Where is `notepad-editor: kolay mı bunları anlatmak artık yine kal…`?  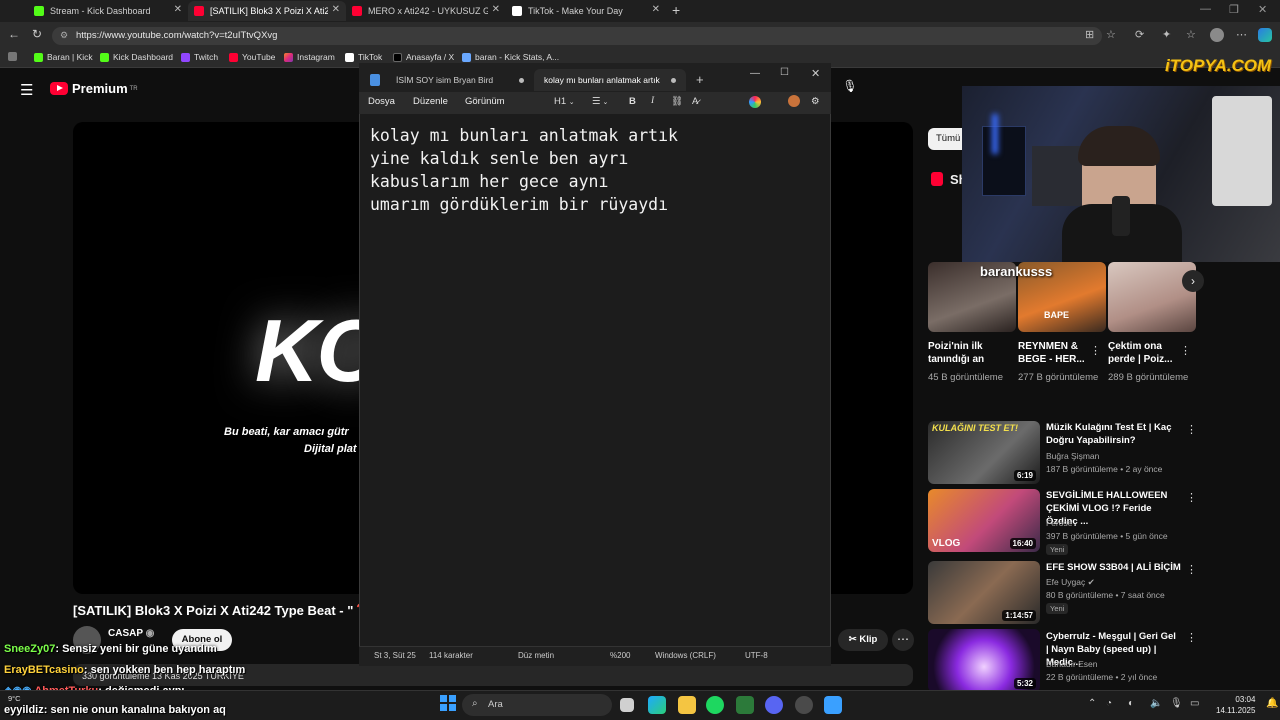
notepad-editor: kolay mı bunları anlatmak artık yine kal… is located at coordinates (595, 170).